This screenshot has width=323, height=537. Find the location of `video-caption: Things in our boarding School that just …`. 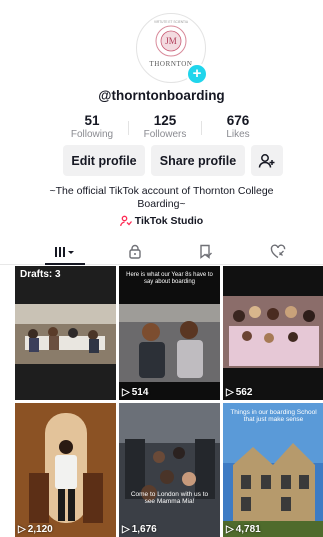

video-caption: Things in our boarding School that just … is located at coordinates (273, 416).